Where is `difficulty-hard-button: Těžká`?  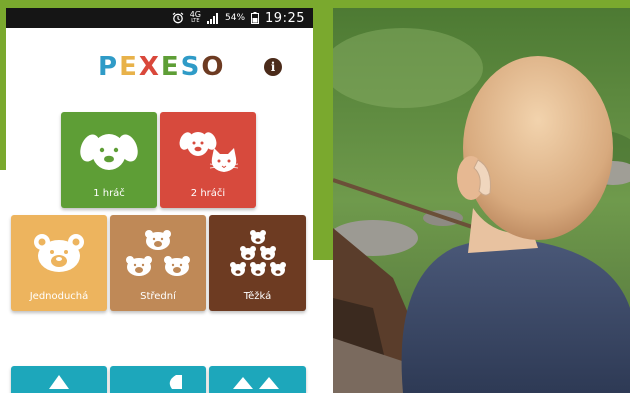 difficulty-hard-button: Těžká is located at coordinates (257, 263).